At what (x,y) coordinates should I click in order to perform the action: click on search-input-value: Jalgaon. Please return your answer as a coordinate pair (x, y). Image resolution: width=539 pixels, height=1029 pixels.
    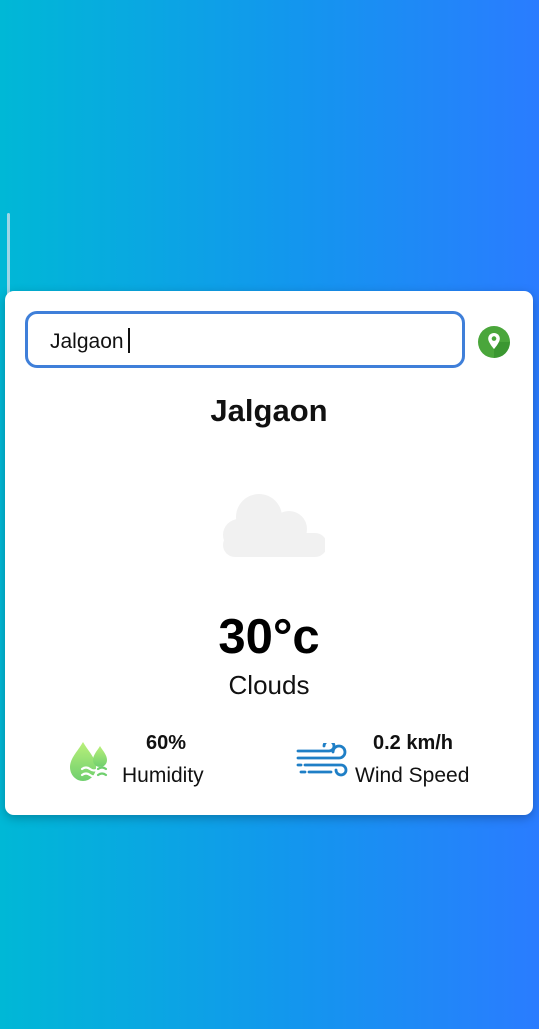
    Looking at the image, I should click on (90, 341).